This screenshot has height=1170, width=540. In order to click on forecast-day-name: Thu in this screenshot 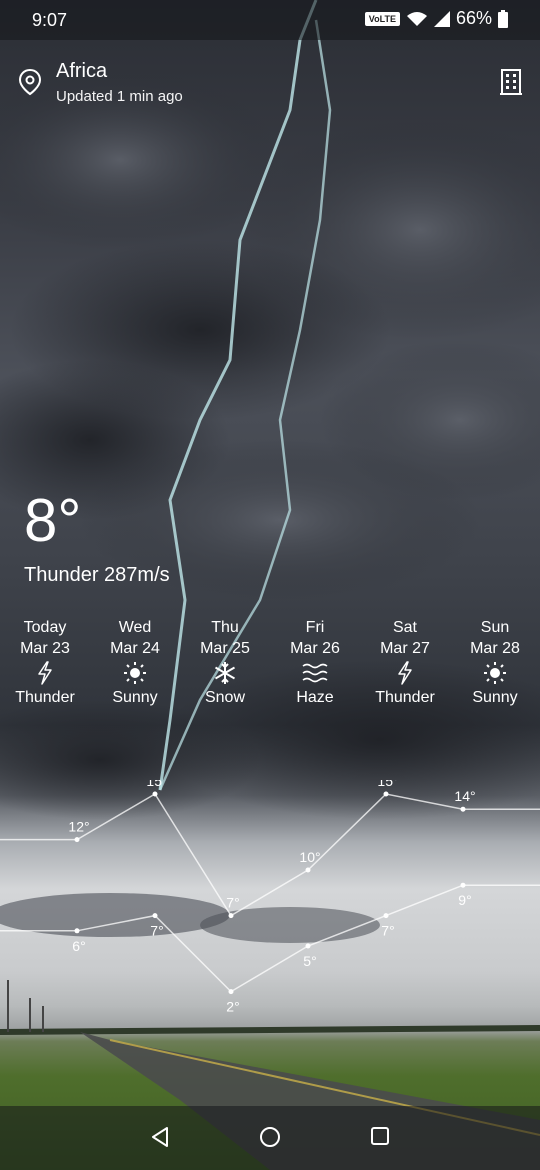, I will do `click(225, 627)`.